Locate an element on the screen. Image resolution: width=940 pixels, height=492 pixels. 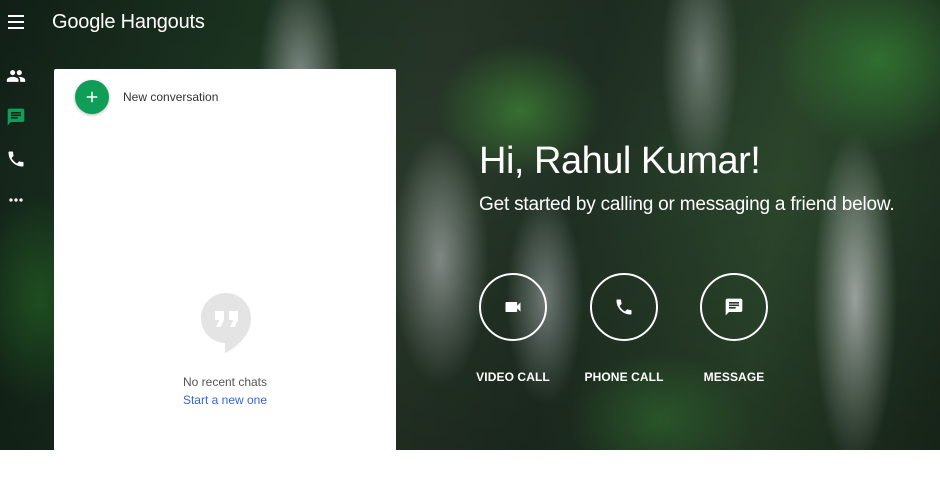
new-conversation-button: New conversation is located at coordinates (146, 97).